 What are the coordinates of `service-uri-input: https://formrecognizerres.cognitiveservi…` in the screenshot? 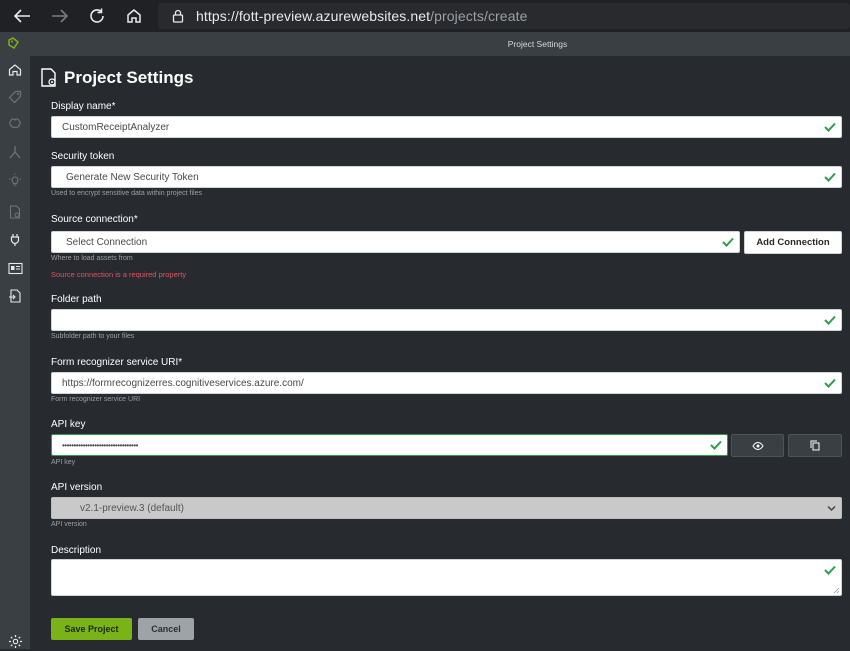 It's located at (446, 383).